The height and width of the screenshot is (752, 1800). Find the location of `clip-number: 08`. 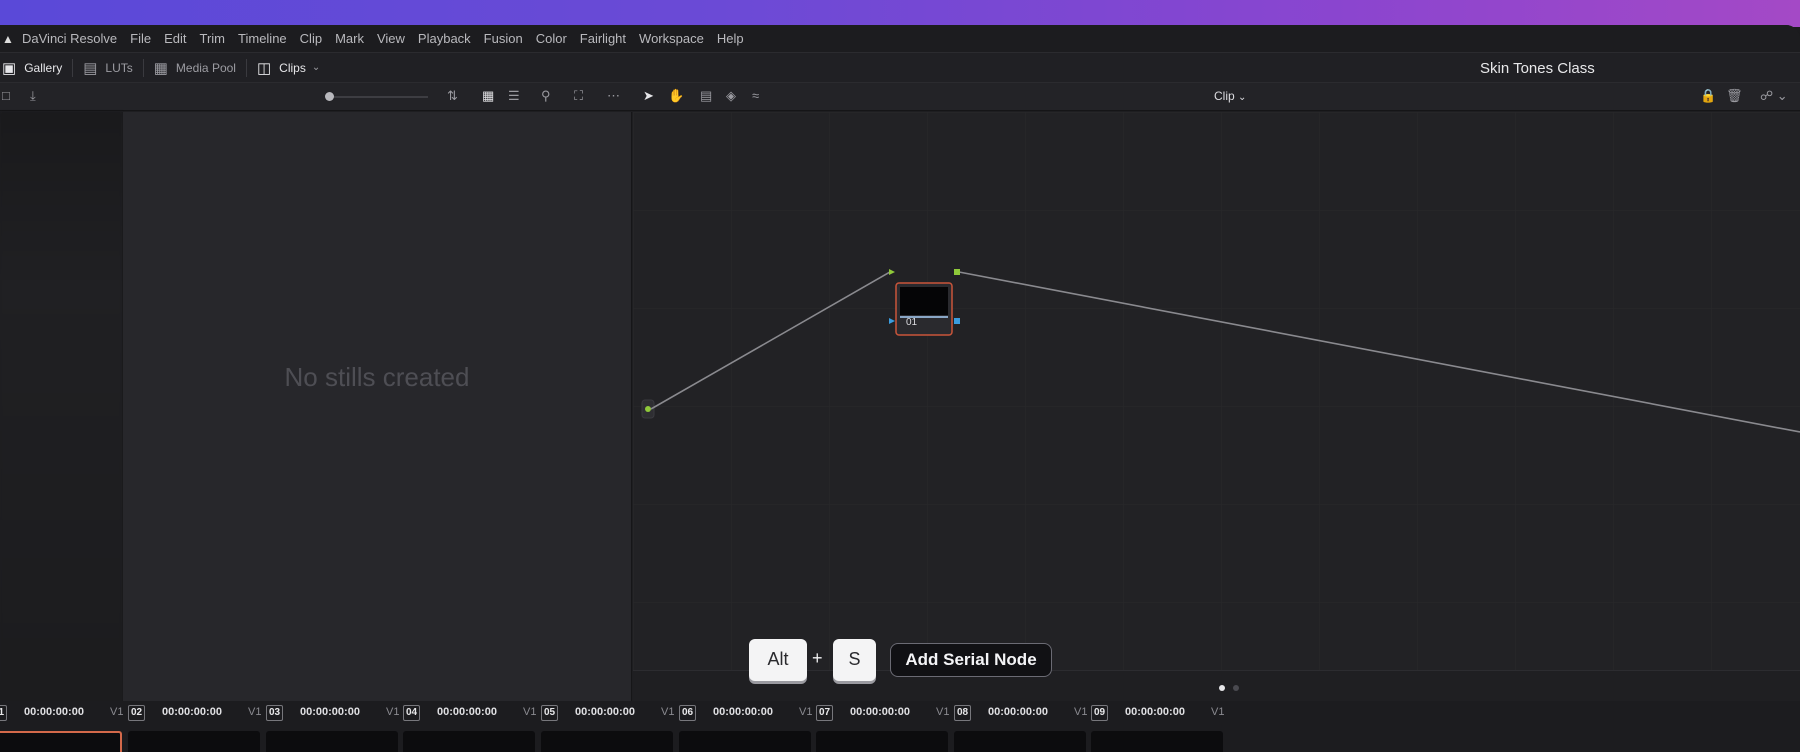

clip-number: 08 is located at coordinates (963, 713).